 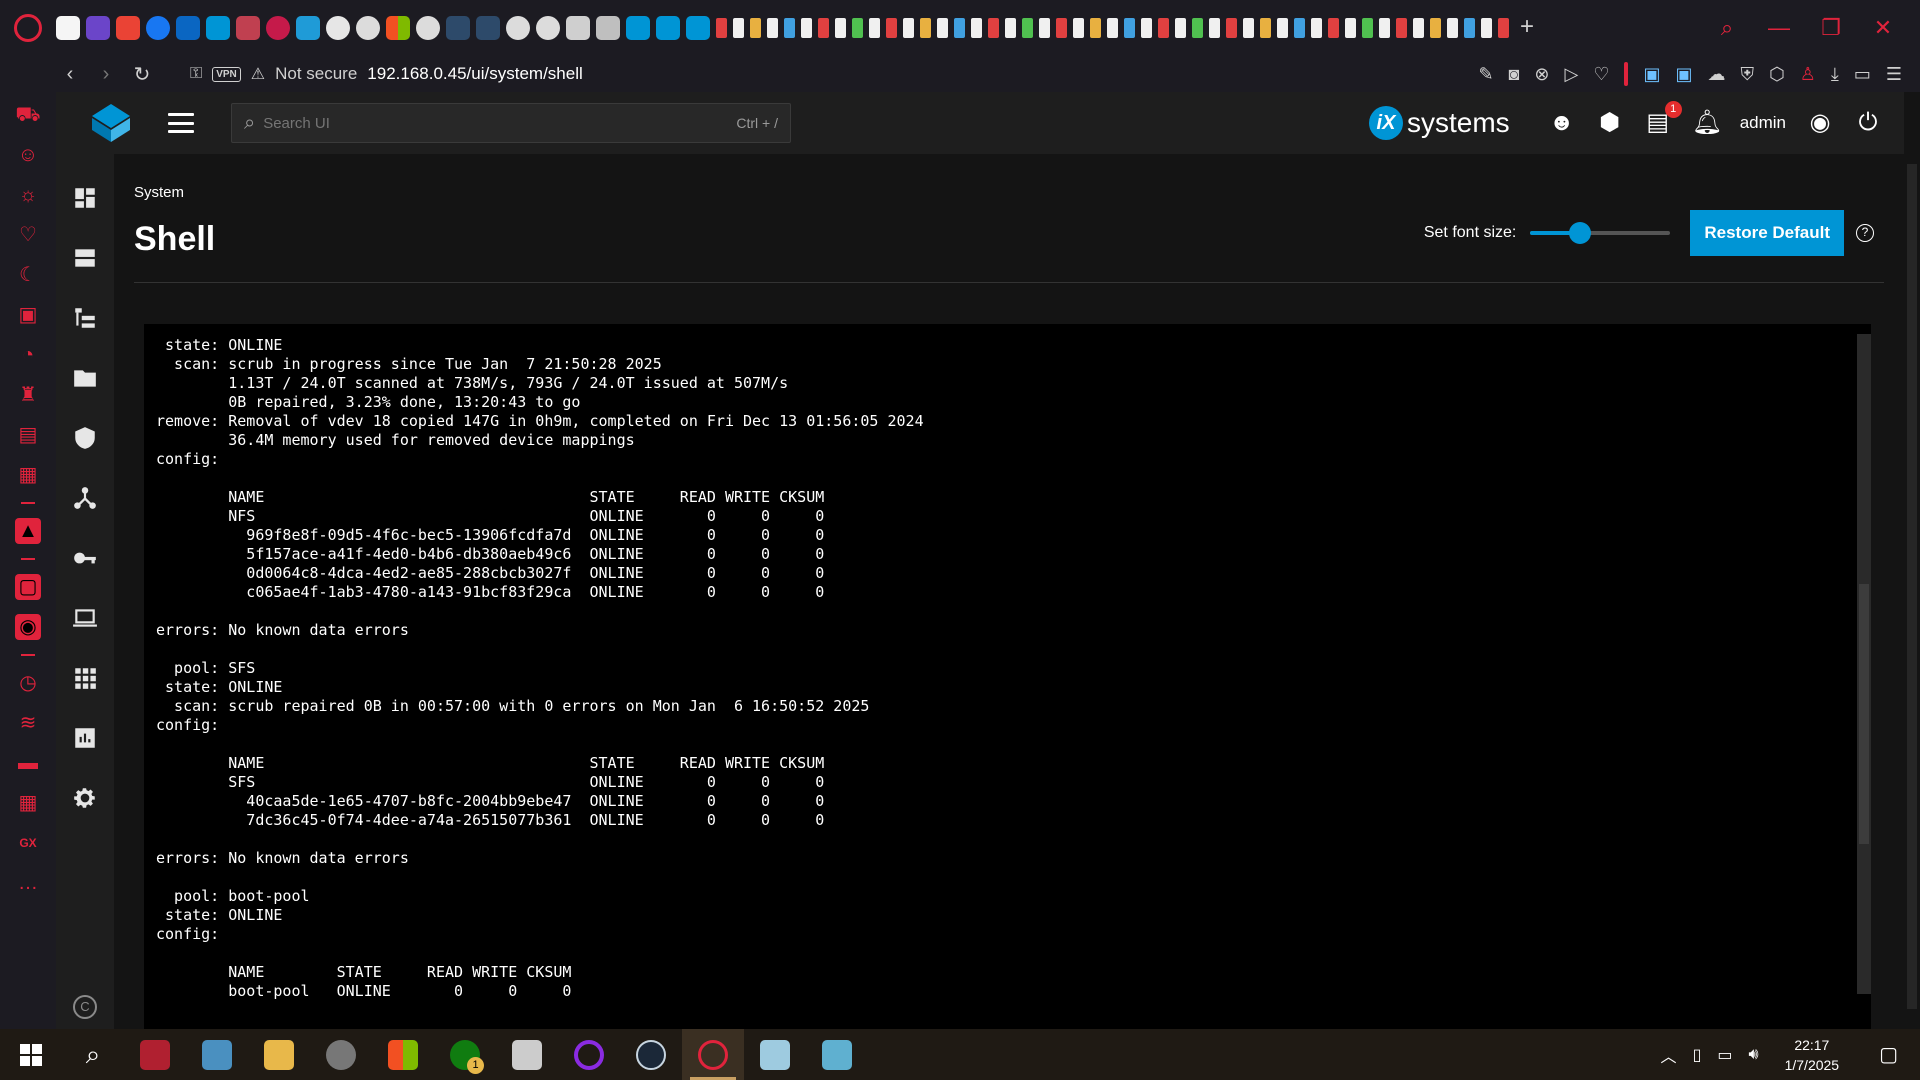 What do you see at coordinates (1600, 233) in the screenshot?
I see `font-size-slider` at bounding box center [1600, 233].